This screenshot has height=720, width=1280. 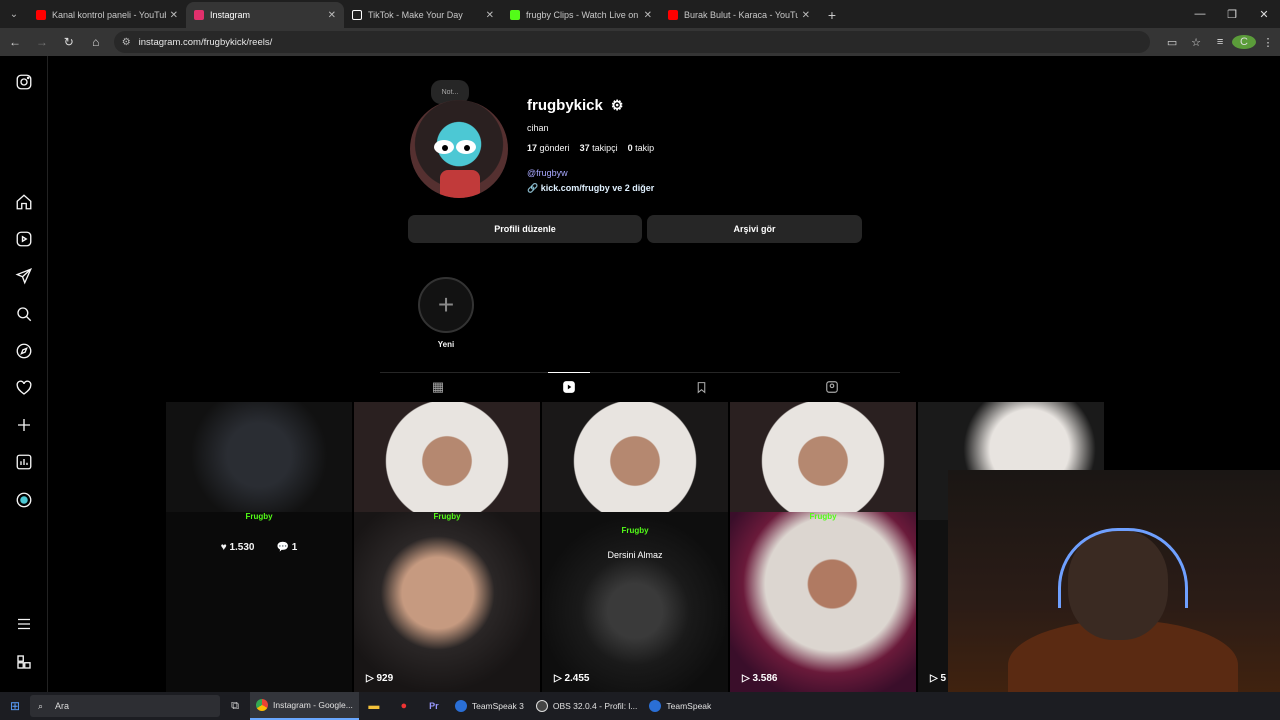 What do you see at coordinates (532, 148) in the screenshot?
I see `posts-number: 17` at bounding box center [532, 148].